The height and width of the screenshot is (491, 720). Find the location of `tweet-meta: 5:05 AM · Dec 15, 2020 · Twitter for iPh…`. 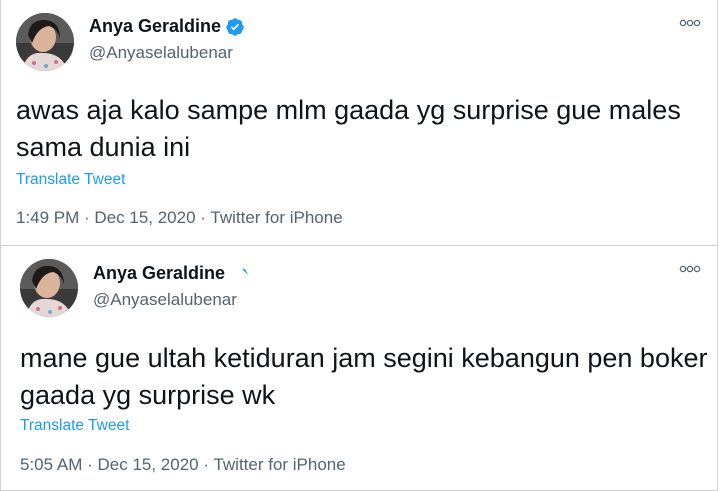

tweet-meta: 5:05 AM · Dec 15, 2020 · Twitter for iPh… is located at coordinates (183, 465).